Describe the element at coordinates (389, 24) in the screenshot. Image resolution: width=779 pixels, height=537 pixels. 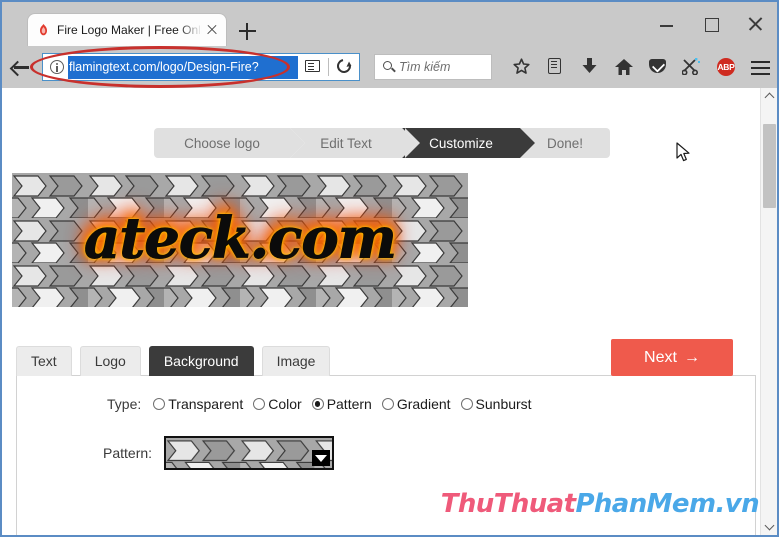
I see `tab-strip: Fire Logo Maker | Free Onlin` at that location.